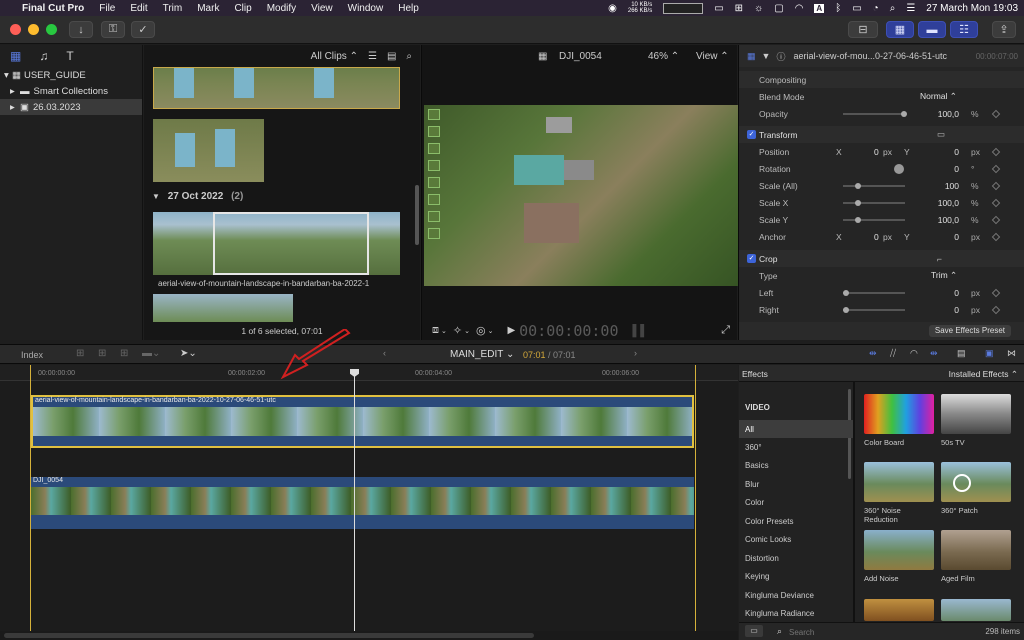  I want to click on wifi-icon: ◔, so click(876, 8).